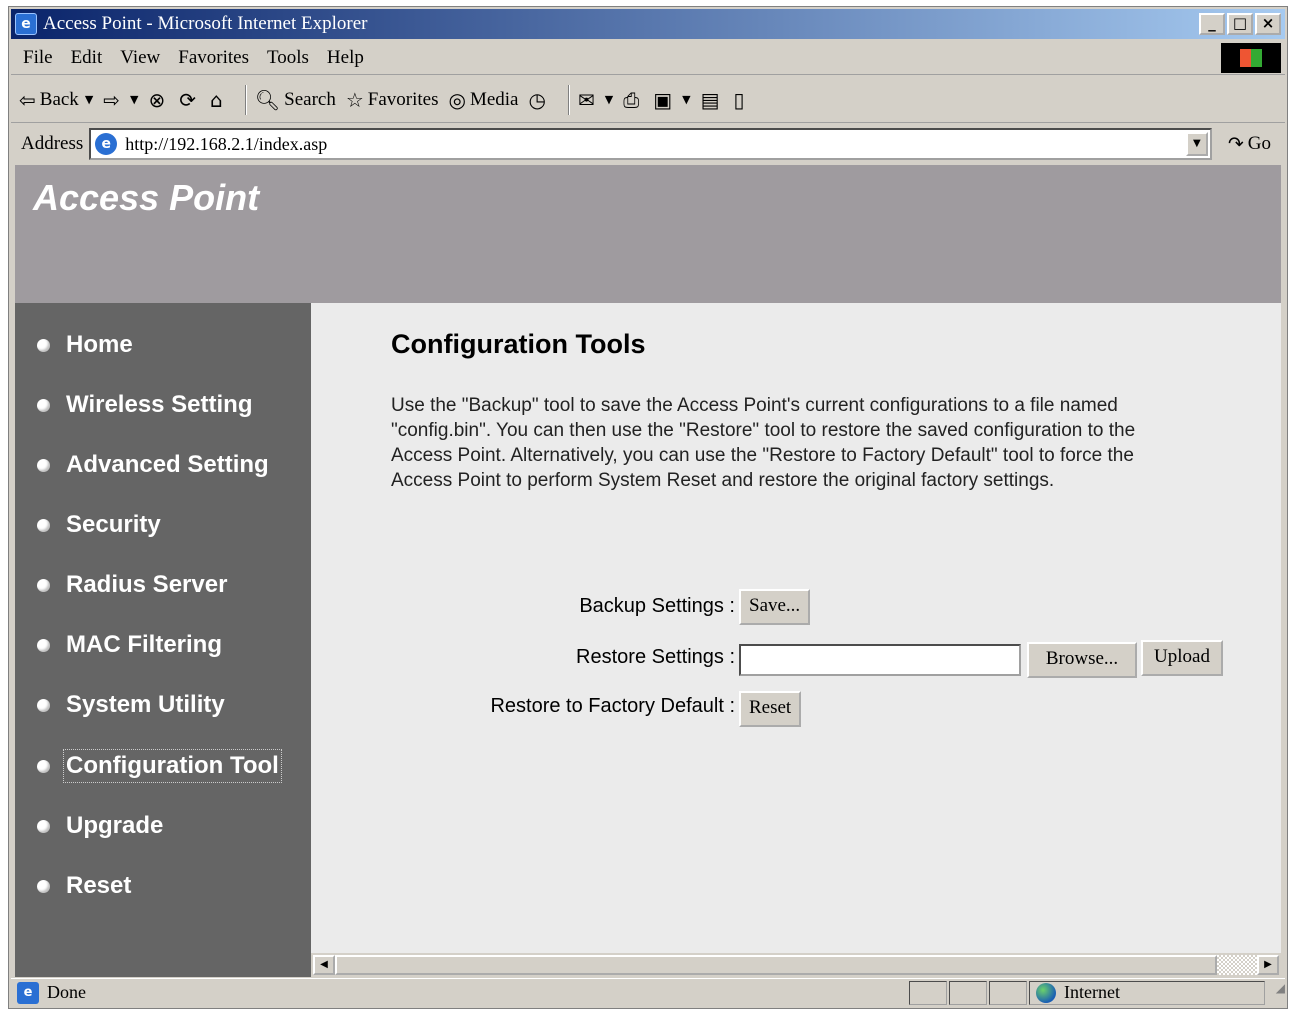  What do you see at coordinates (52, 143) in the screenshot?
I see `address-label: Address` at bounding box center [52, 143].